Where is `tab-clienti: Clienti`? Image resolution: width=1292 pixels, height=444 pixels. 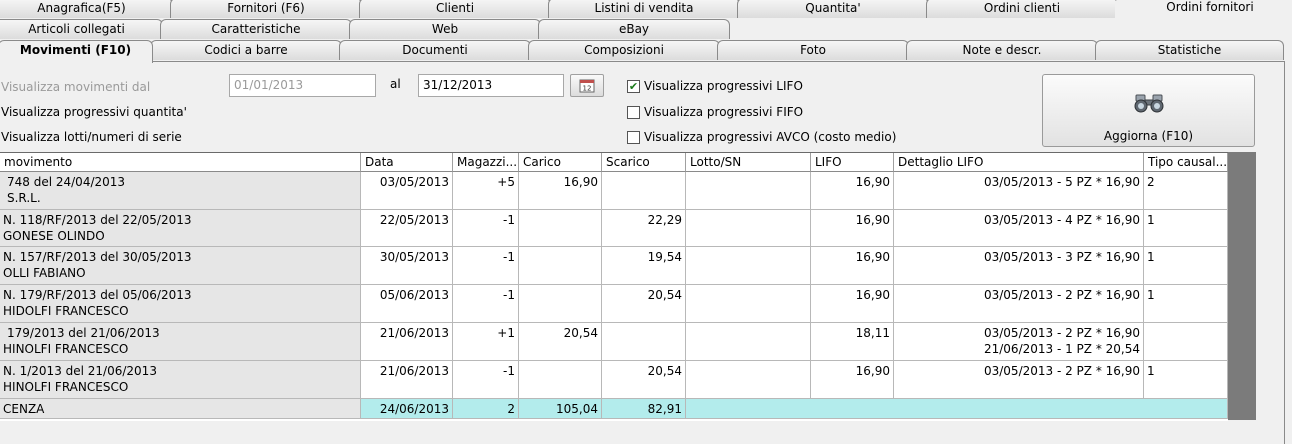
tab-clienti: Clienti is located at coordinates (455, 9).